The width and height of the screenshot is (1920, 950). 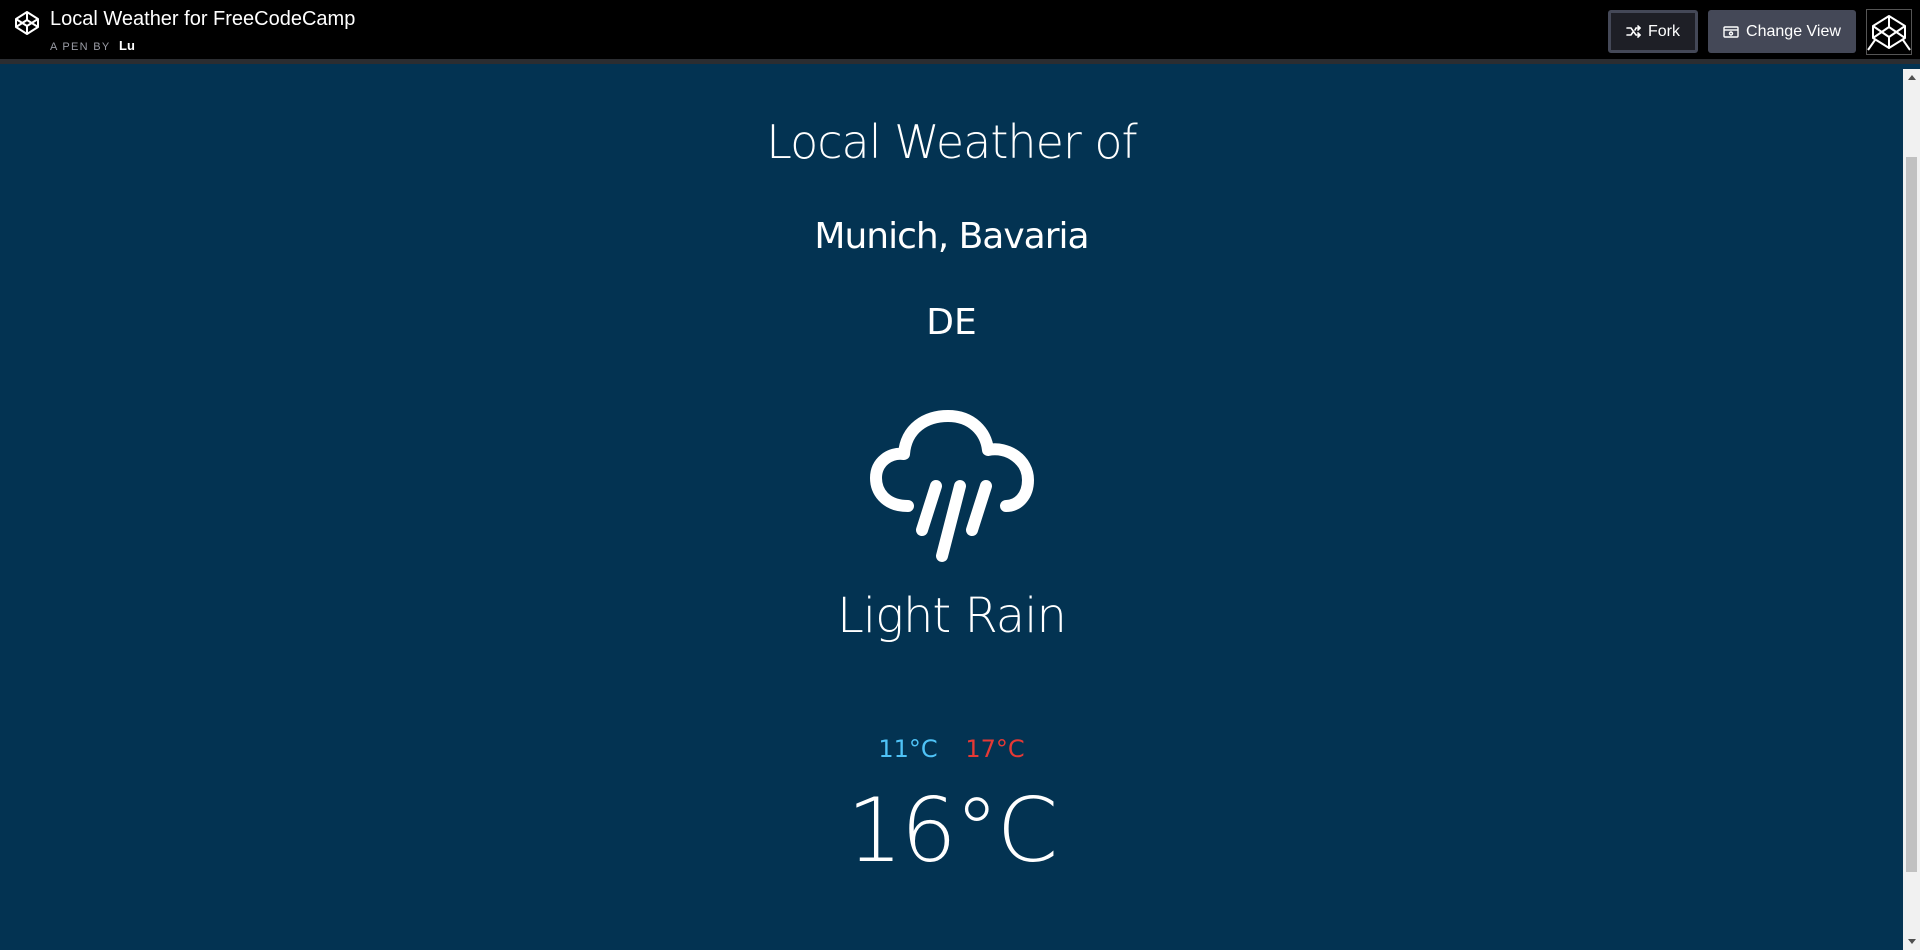 I want to click on author-link: Lu, so click(x=127, y=45).